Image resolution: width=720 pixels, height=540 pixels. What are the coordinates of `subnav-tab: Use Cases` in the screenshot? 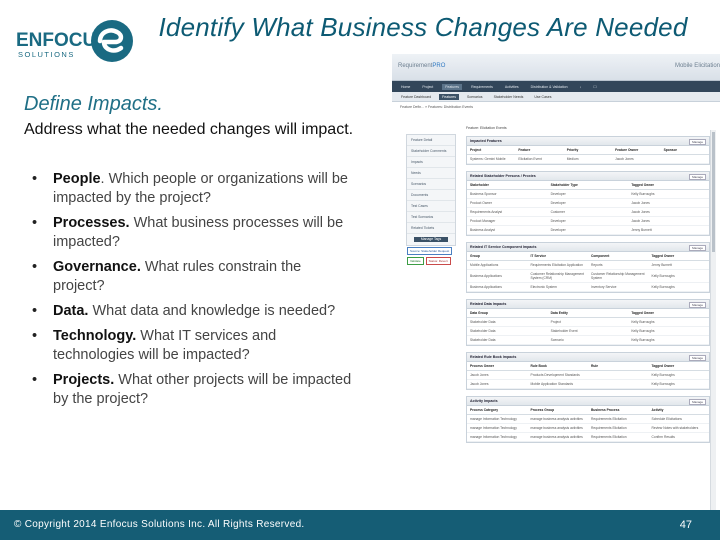 It's located at (542, 97).